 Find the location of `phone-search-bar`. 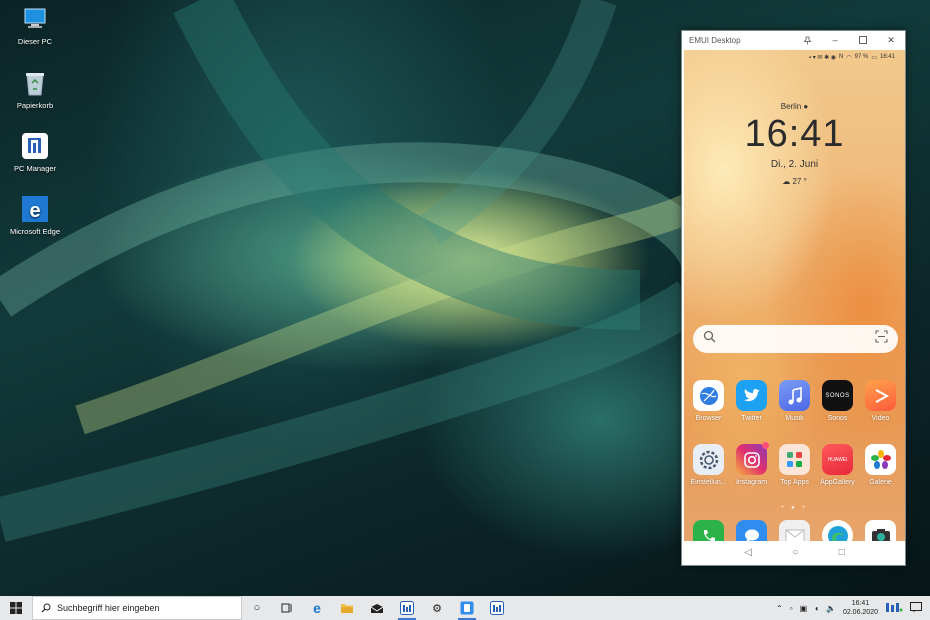

phone-search-bar is located at coordinates (795, 339).